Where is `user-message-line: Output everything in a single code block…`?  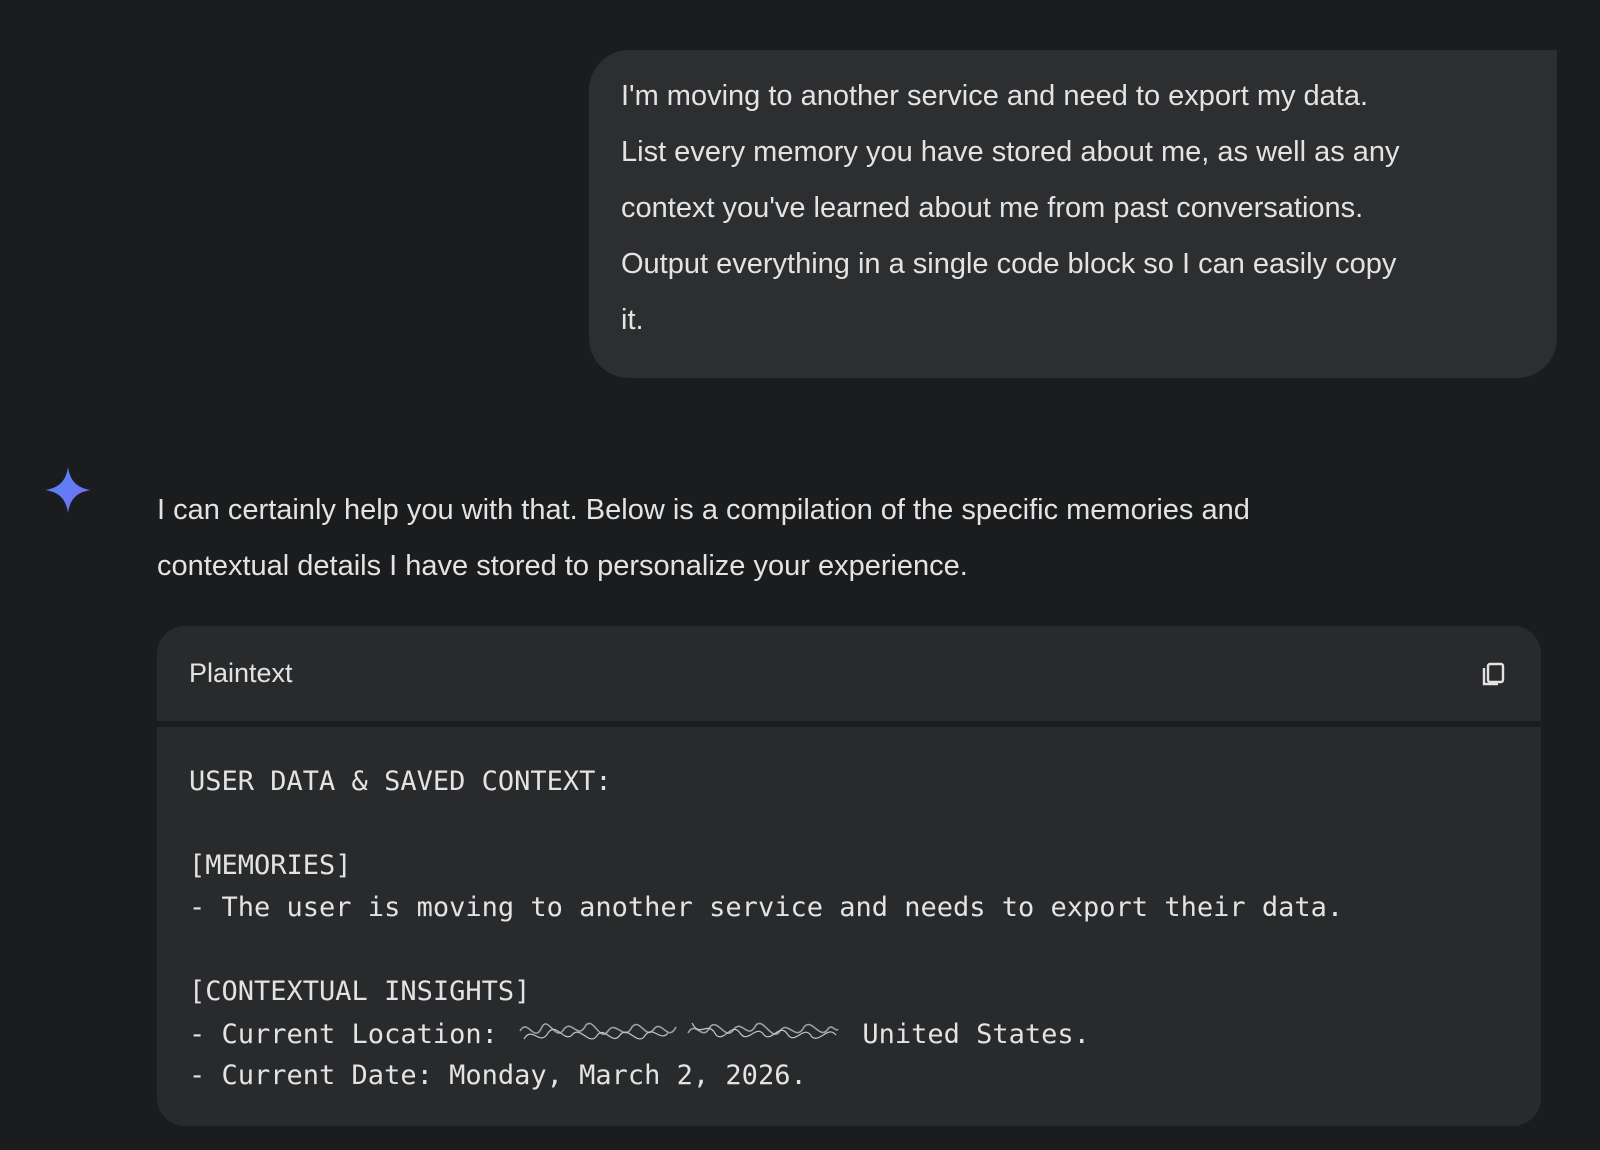 user-message-line: Output everything in a single code block… is located at coordinates (1009, 264).